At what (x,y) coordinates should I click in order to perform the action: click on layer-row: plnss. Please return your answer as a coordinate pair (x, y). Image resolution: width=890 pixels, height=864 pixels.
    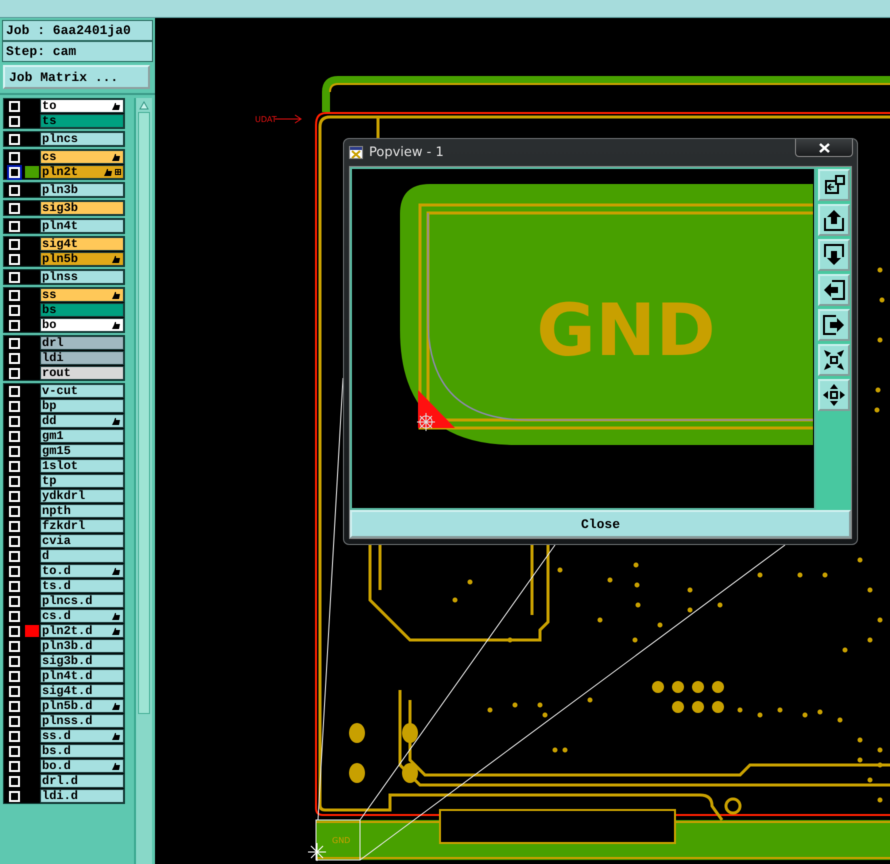
    Looking at the image, I should click on (82, 277).